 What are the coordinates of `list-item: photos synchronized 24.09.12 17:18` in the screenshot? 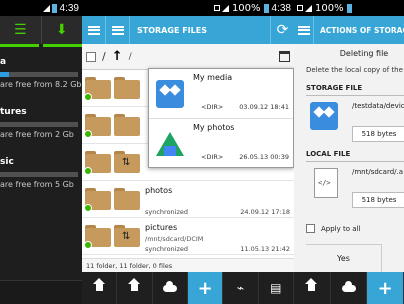 It's located at (188, 199).